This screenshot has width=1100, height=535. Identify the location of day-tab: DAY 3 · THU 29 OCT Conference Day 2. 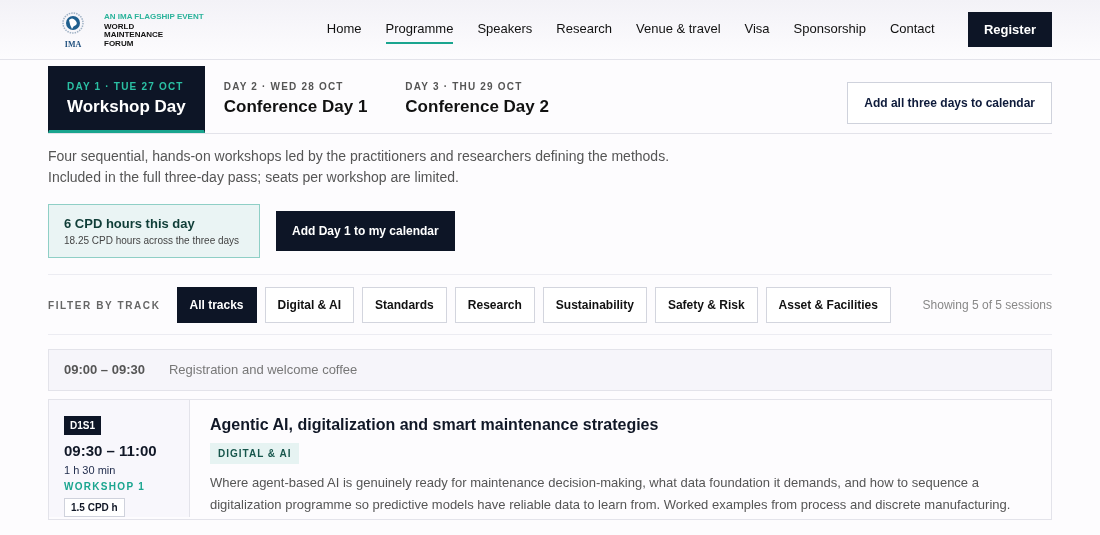
(477, 99).